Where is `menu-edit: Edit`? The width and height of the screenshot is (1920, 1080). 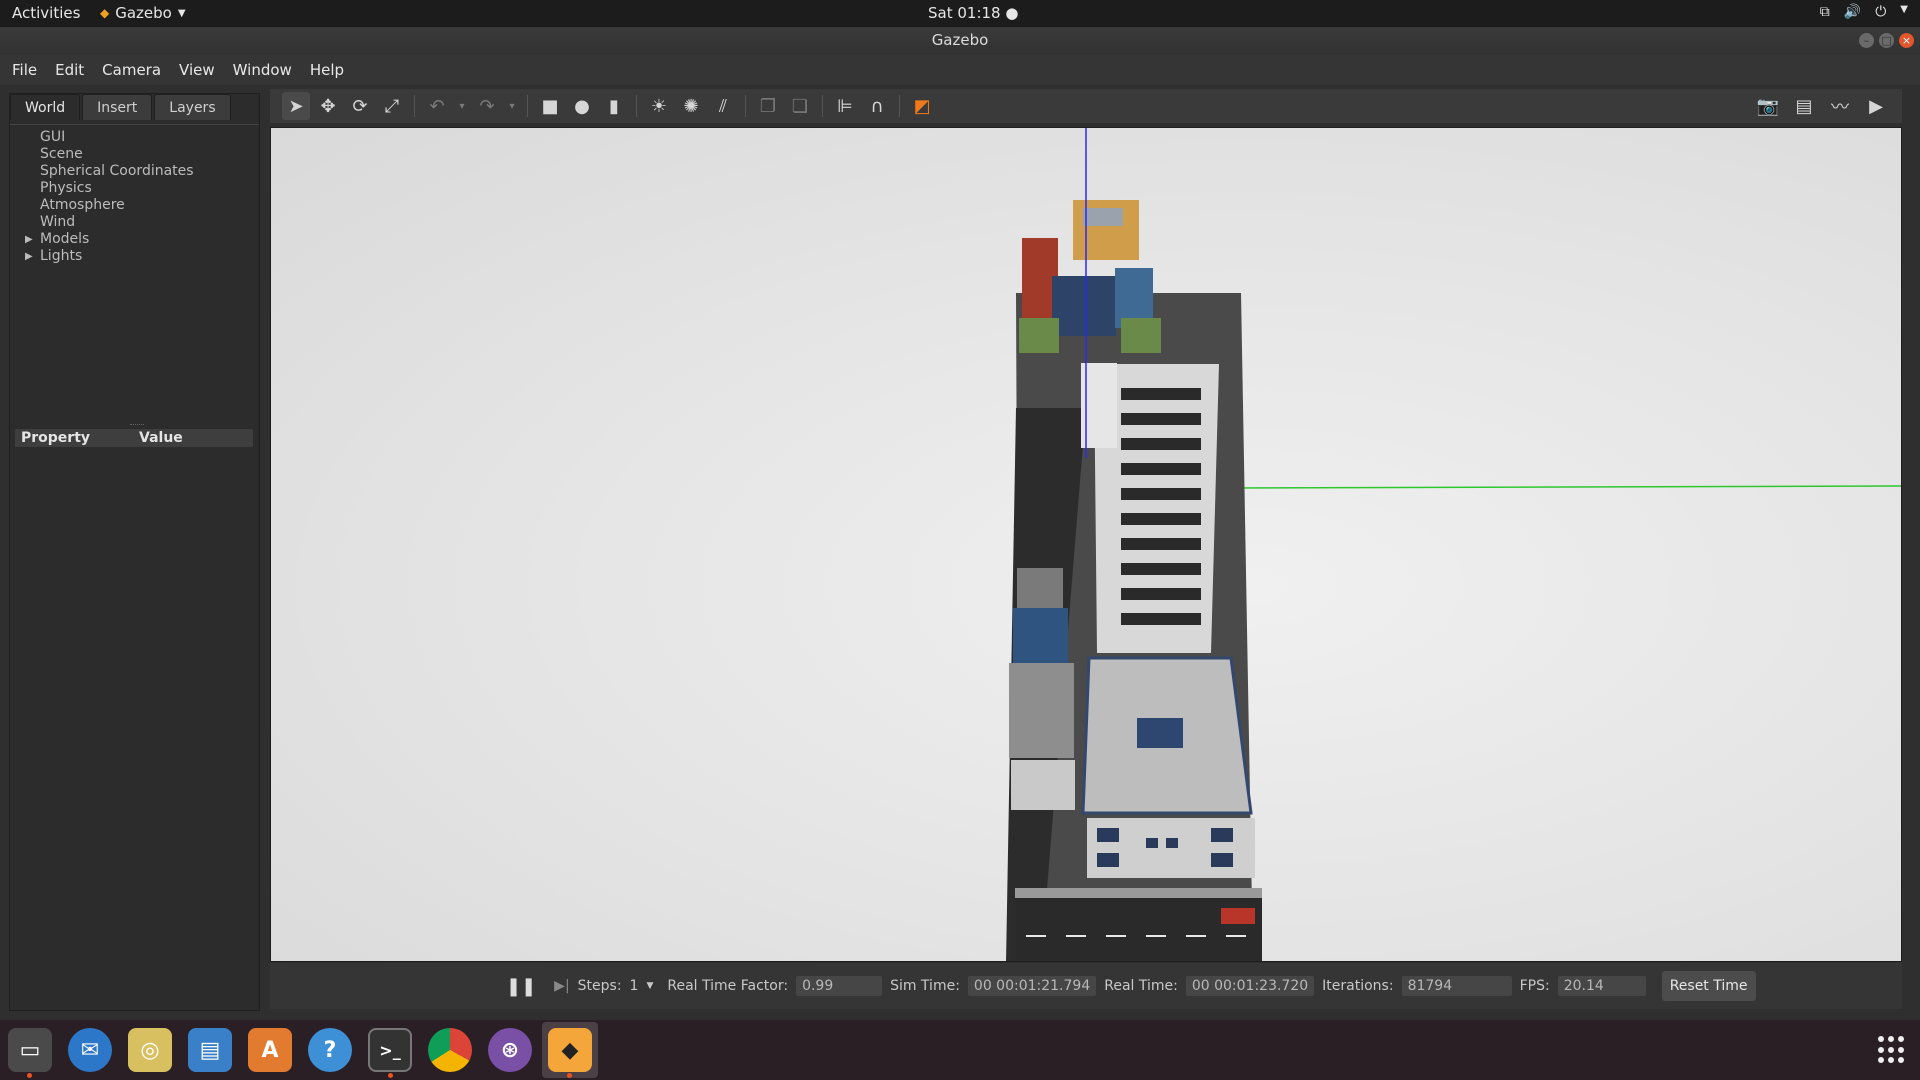 menu-edit: Edit is located at coordinates (69, 70).